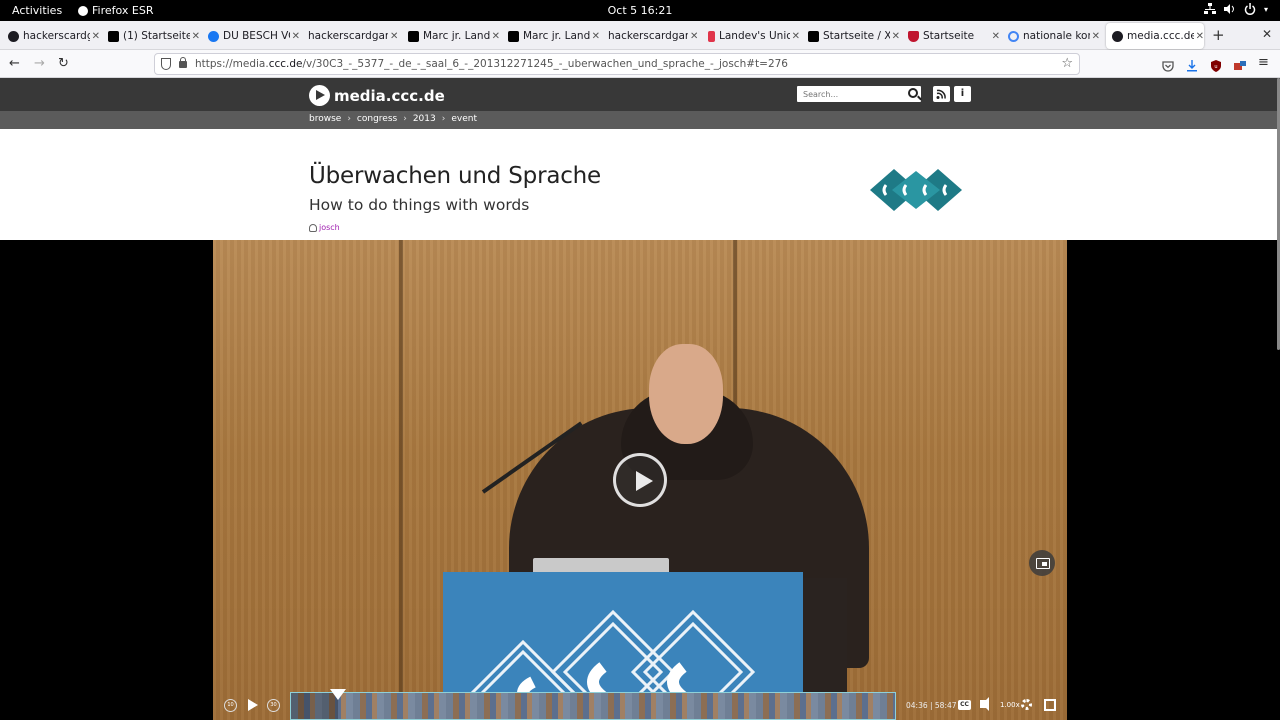 The image size is (1280, 720). I want to click on tab-7: Landev's Unic ✕, so click(751, 36).